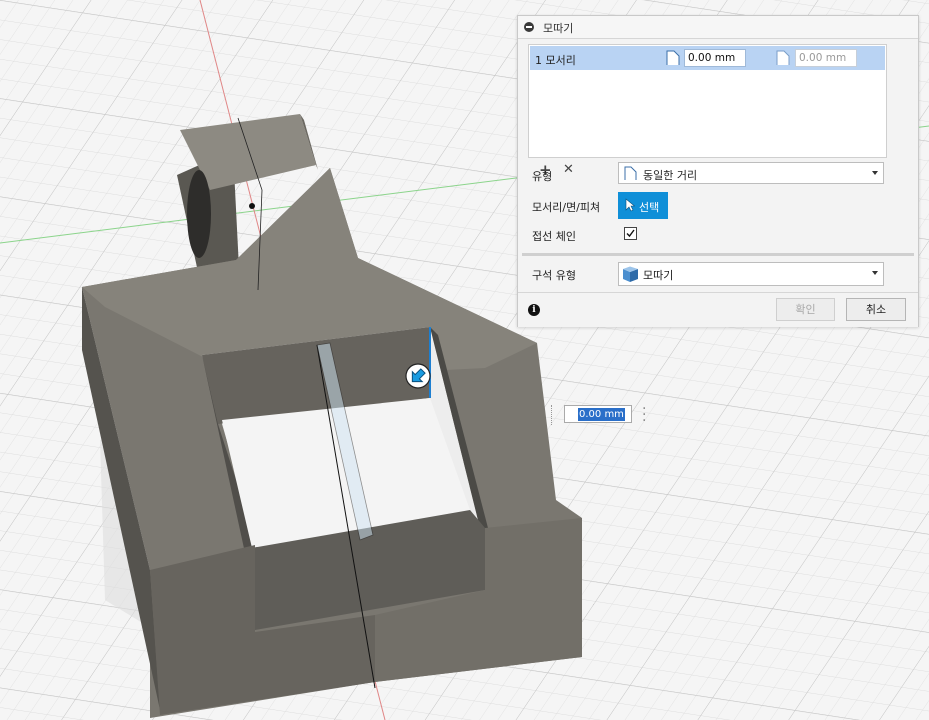  I want to click on remove-icon: ✕, so click(568, 170).